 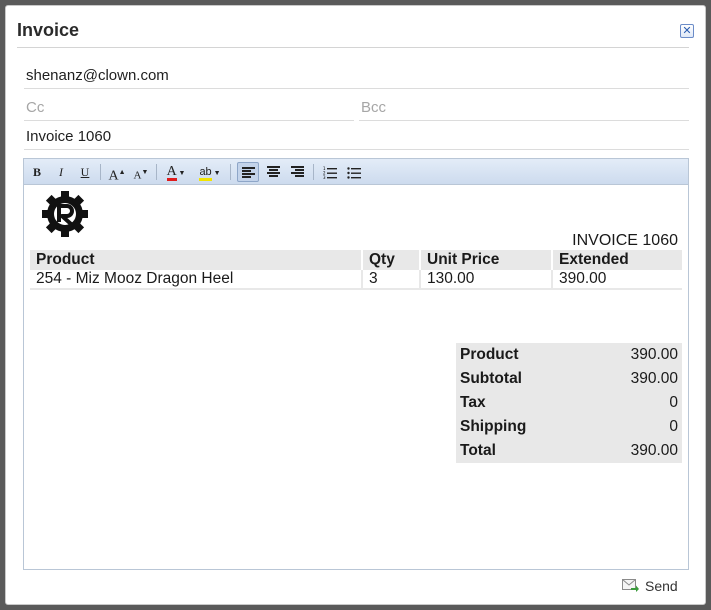 What do you see at coordinates (617, 280) in the screenshot?
I see `table-cell: 390.00` at bounding box center [617, 280].